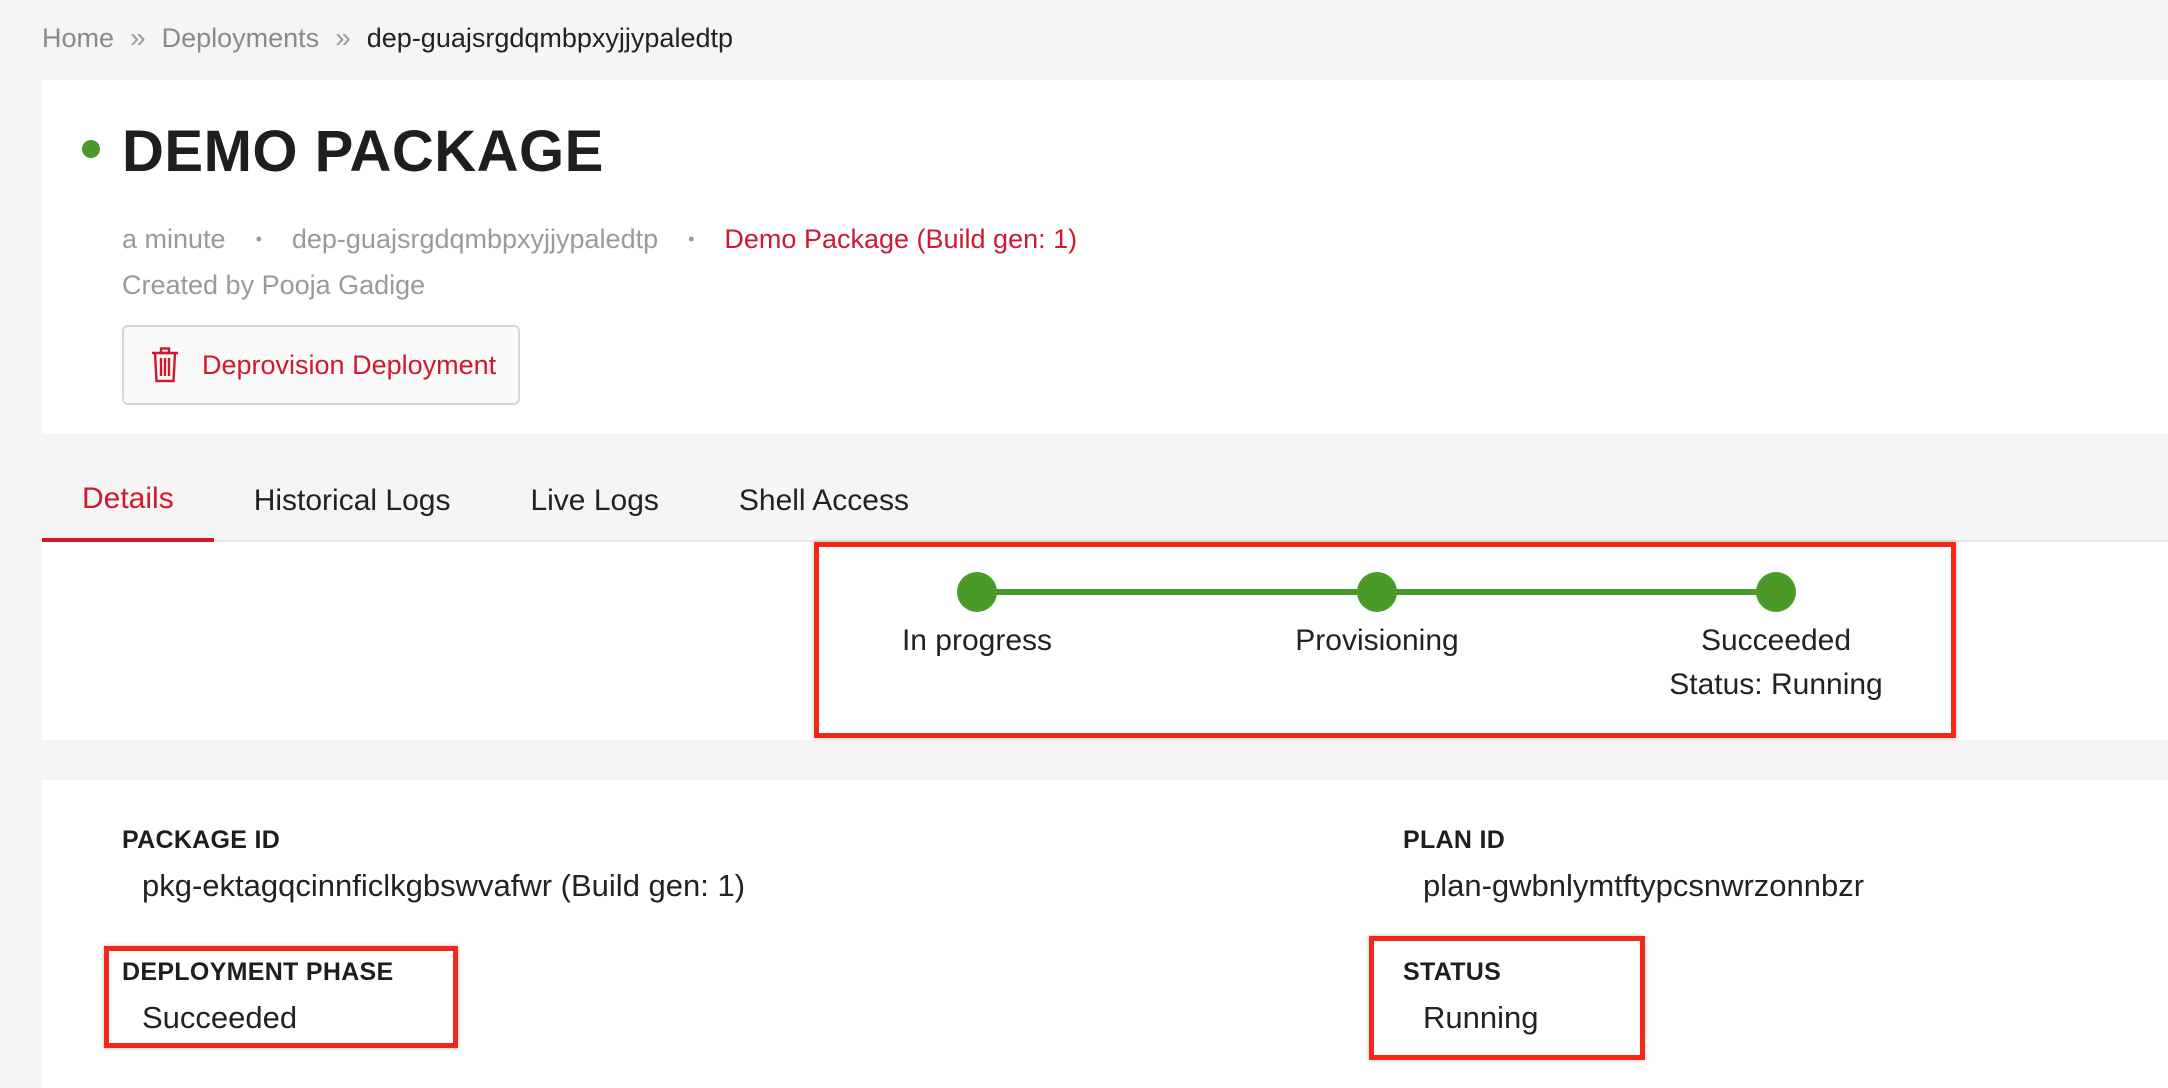  Describe the element at coordinates (241, 38) in the screenshot. I see `breadcrumb-deployments: Deployments` at that location.